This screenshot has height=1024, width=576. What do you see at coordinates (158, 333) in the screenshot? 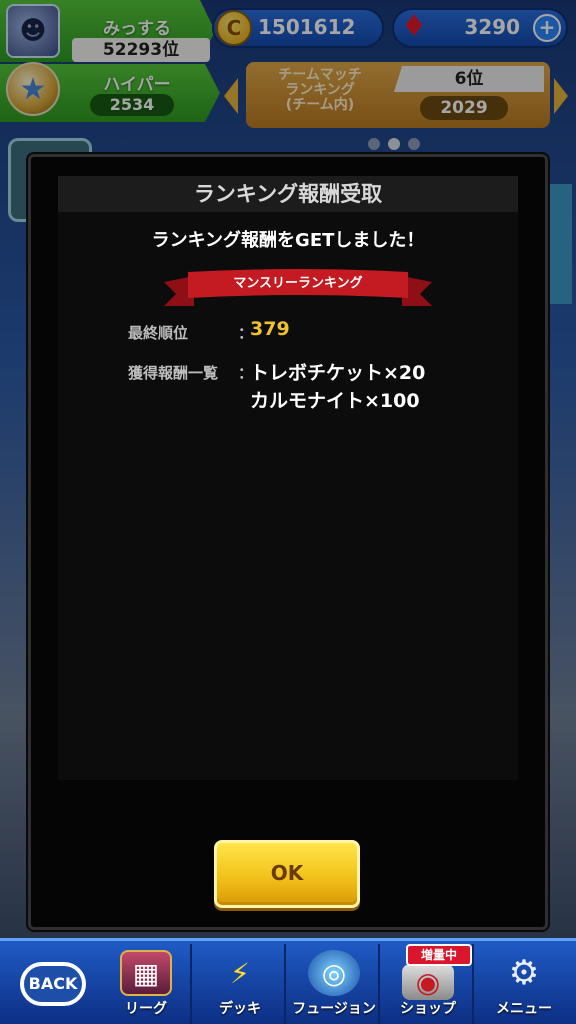
I see `final-rank-label: 最終順位` at bounding box center [158, 333].